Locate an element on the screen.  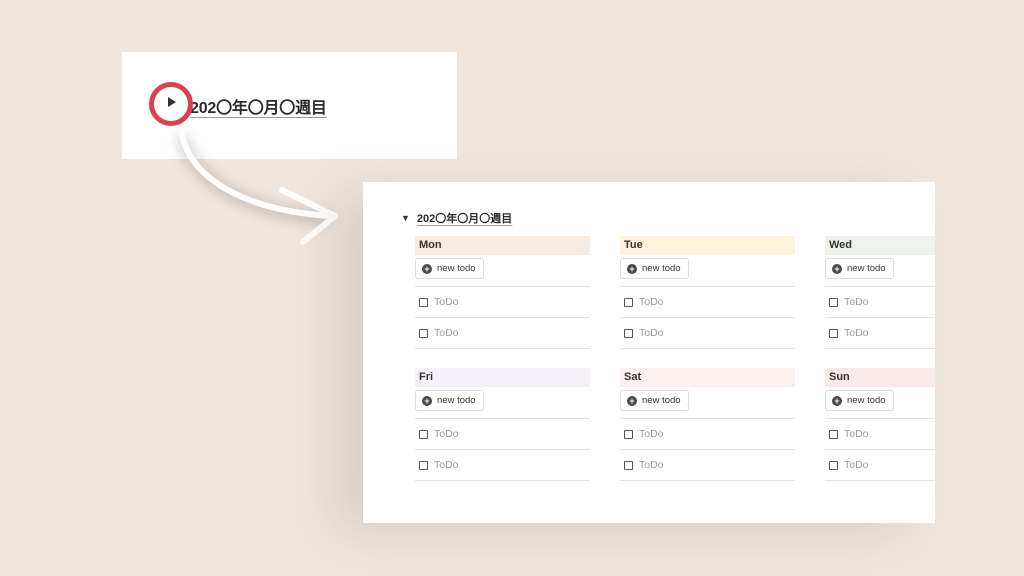
day-column: Fri + new todo ToDo ToDo is located at coordinates (502, 424).